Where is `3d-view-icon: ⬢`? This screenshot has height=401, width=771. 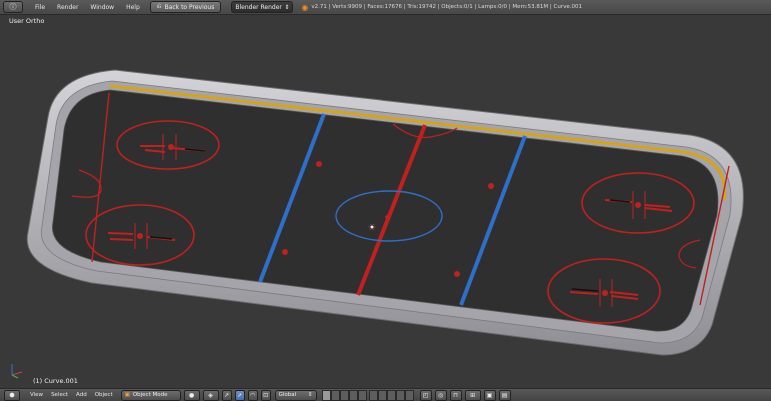
3d-view-icon: ⬢ is located at coordinates (12, 395).